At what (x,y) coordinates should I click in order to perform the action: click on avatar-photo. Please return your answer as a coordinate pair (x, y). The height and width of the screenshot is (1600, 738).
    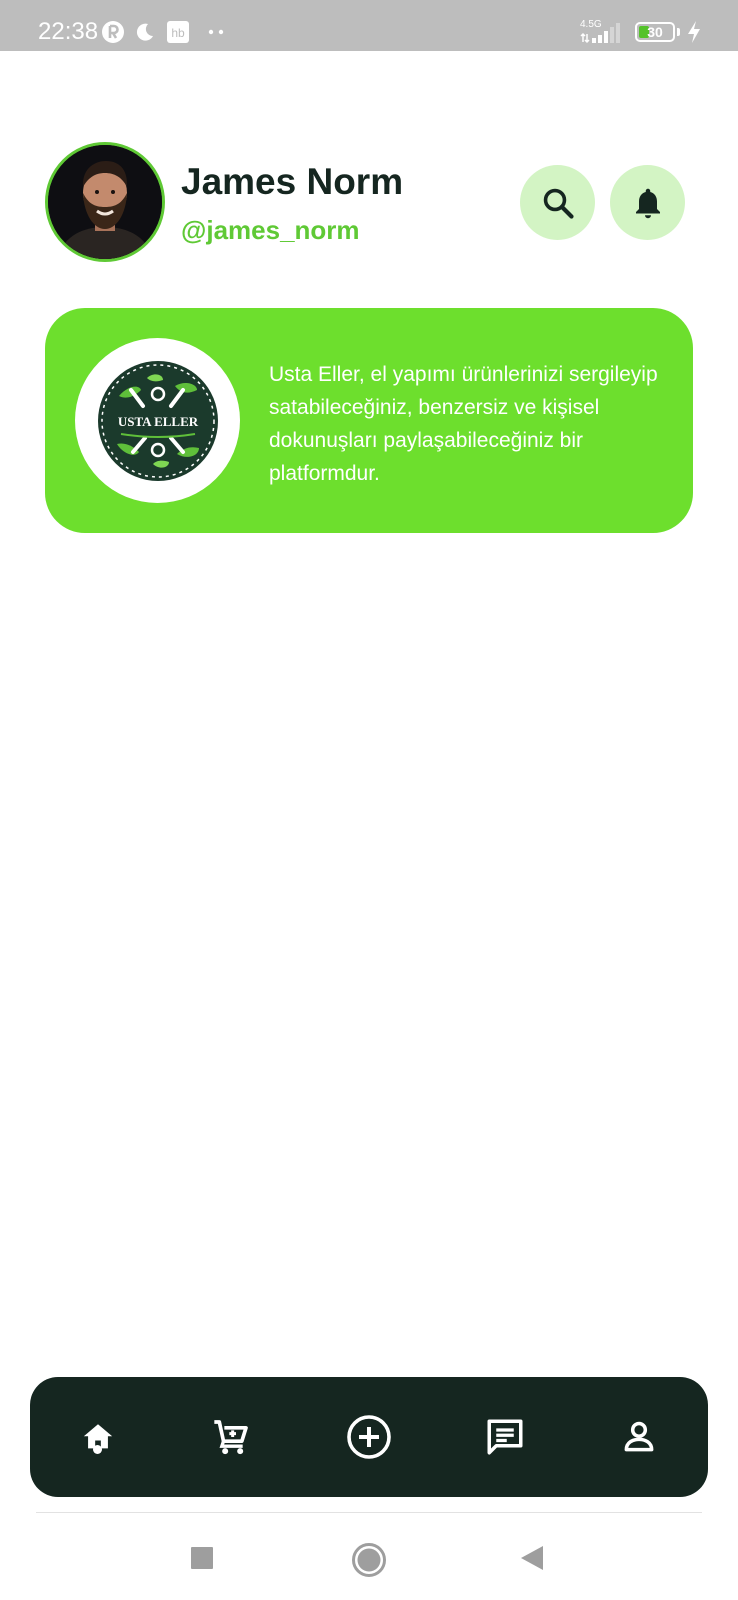
    Looking at the image, I should click on (105, 202).